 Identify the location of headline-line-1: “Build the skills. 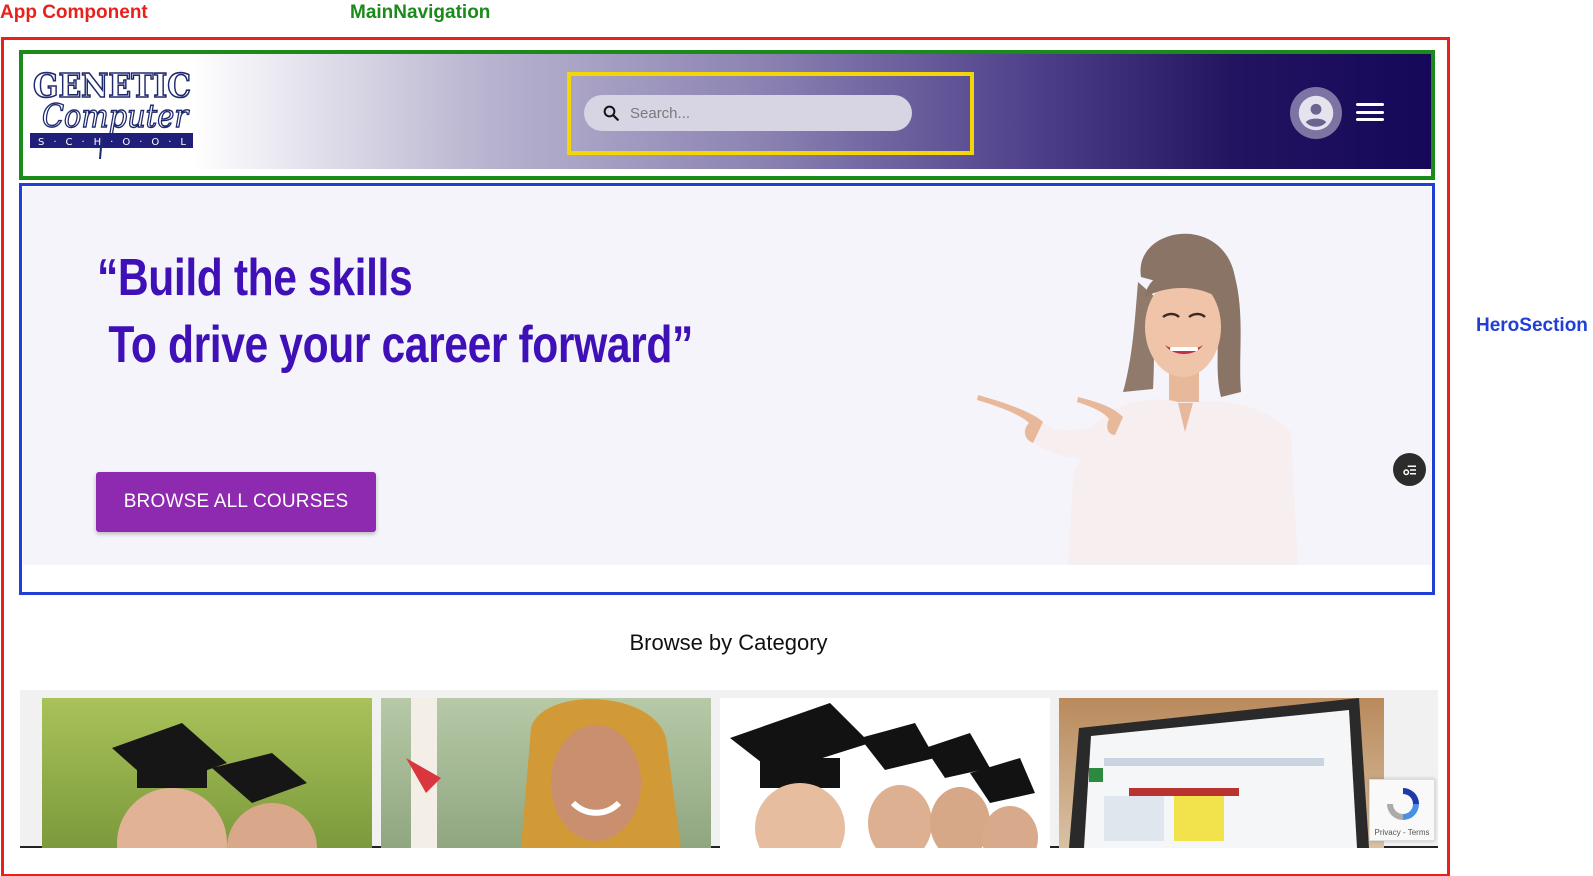
(255, 278).